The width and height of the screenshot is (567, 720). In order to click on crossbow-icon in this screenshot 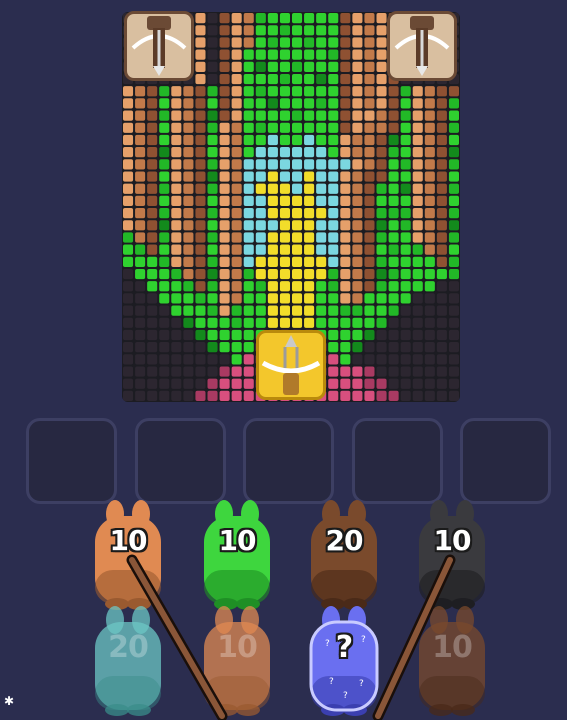, I will do `click(159, 46)`.